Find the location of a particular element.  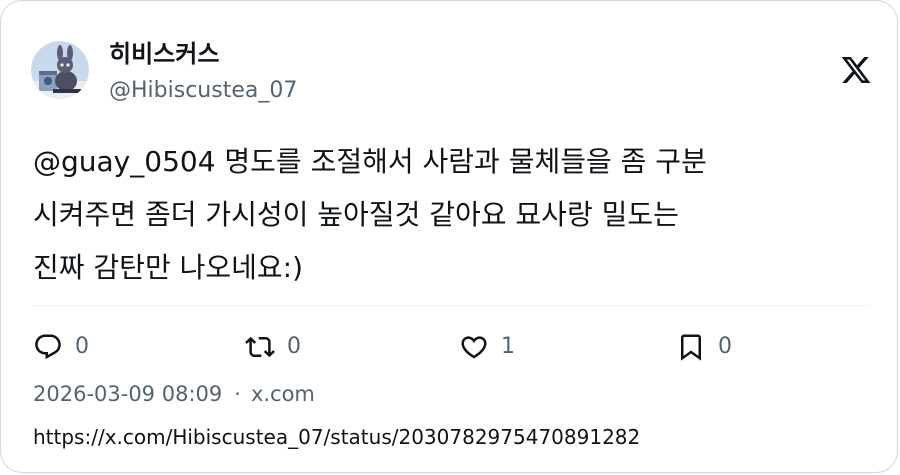

retweet-icon is located at coordinates (260, 347).